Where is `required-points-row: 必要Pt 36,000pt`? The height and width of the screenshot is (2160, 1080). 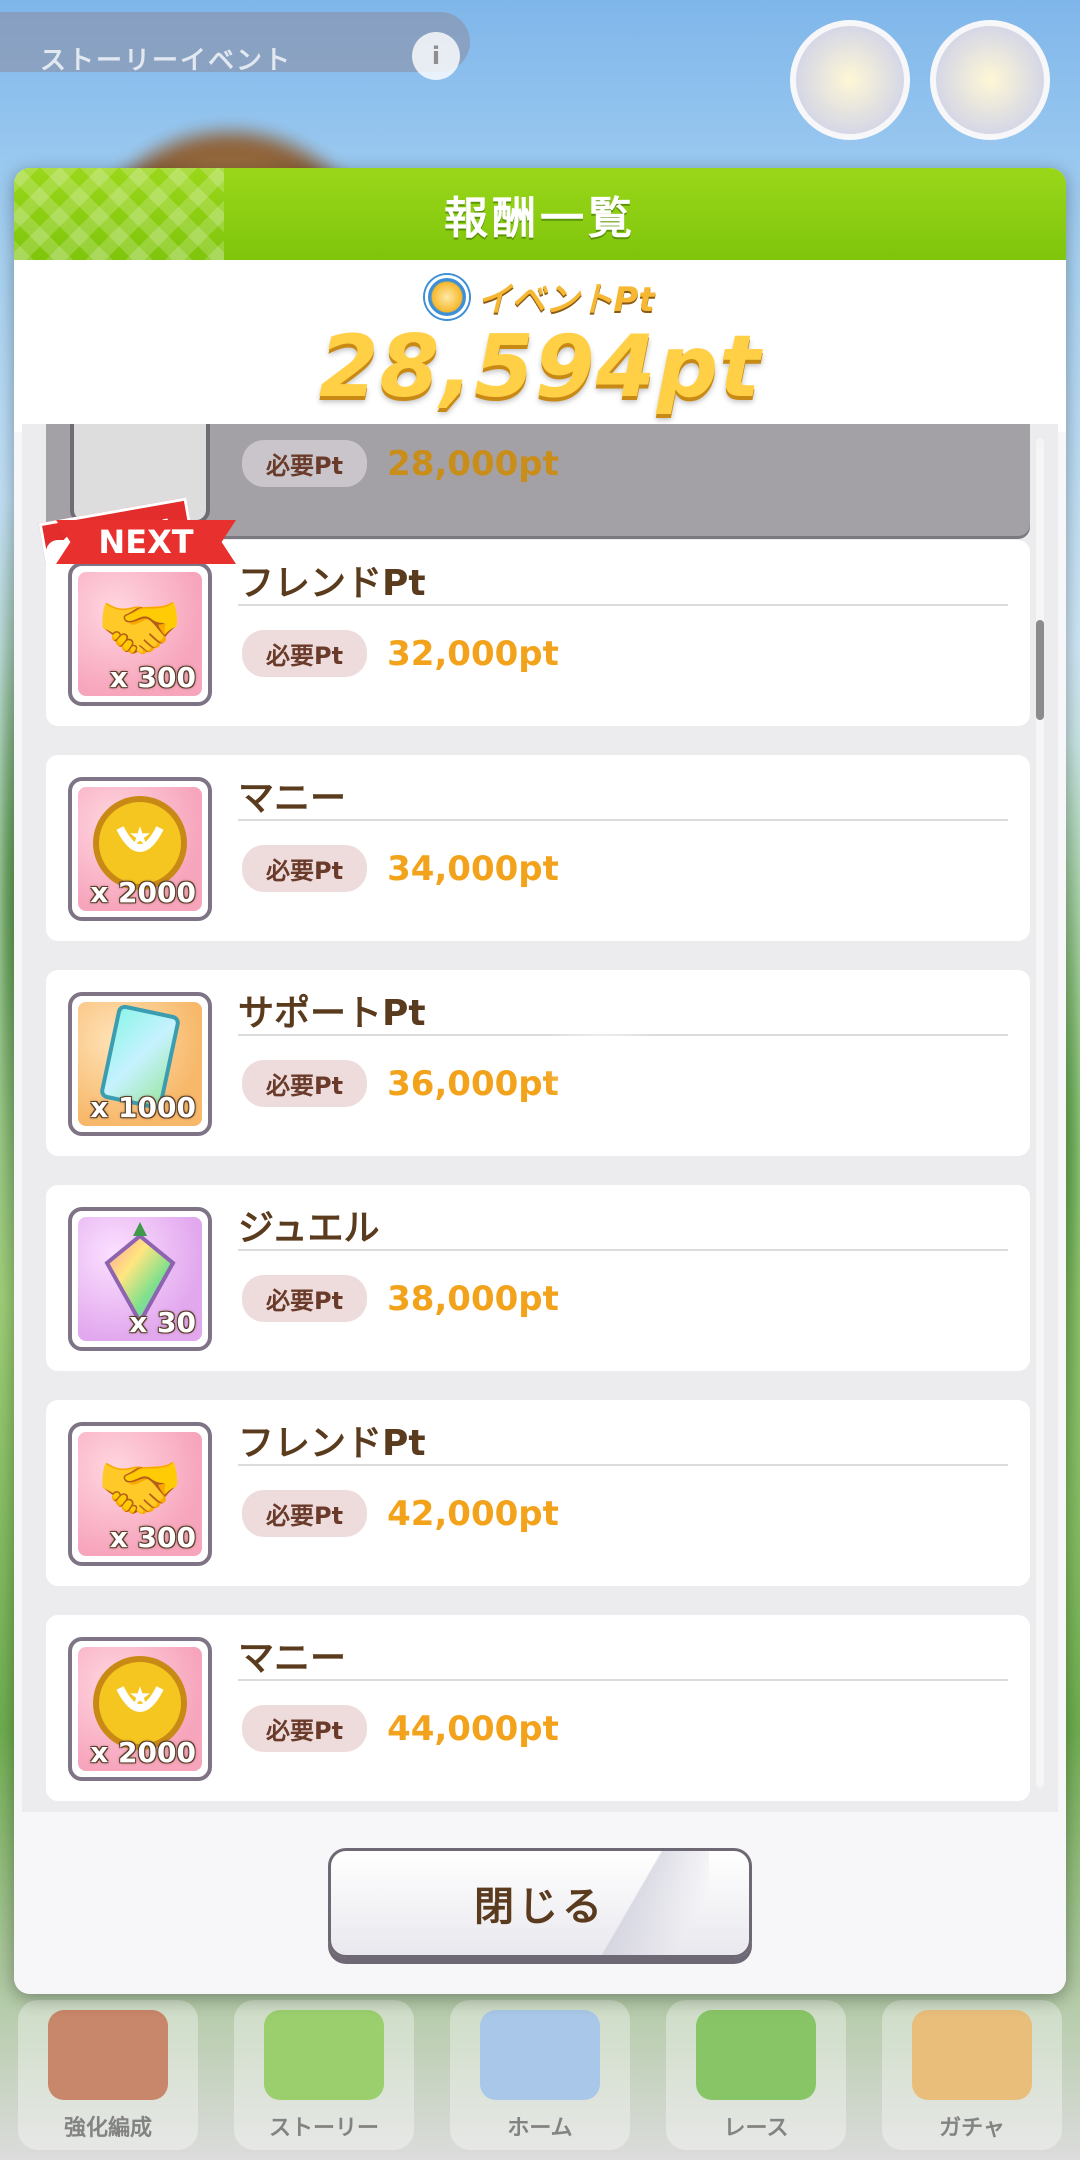 required-points-row: 必要Pt 36,000pt is located at coordinates (400, 1083).